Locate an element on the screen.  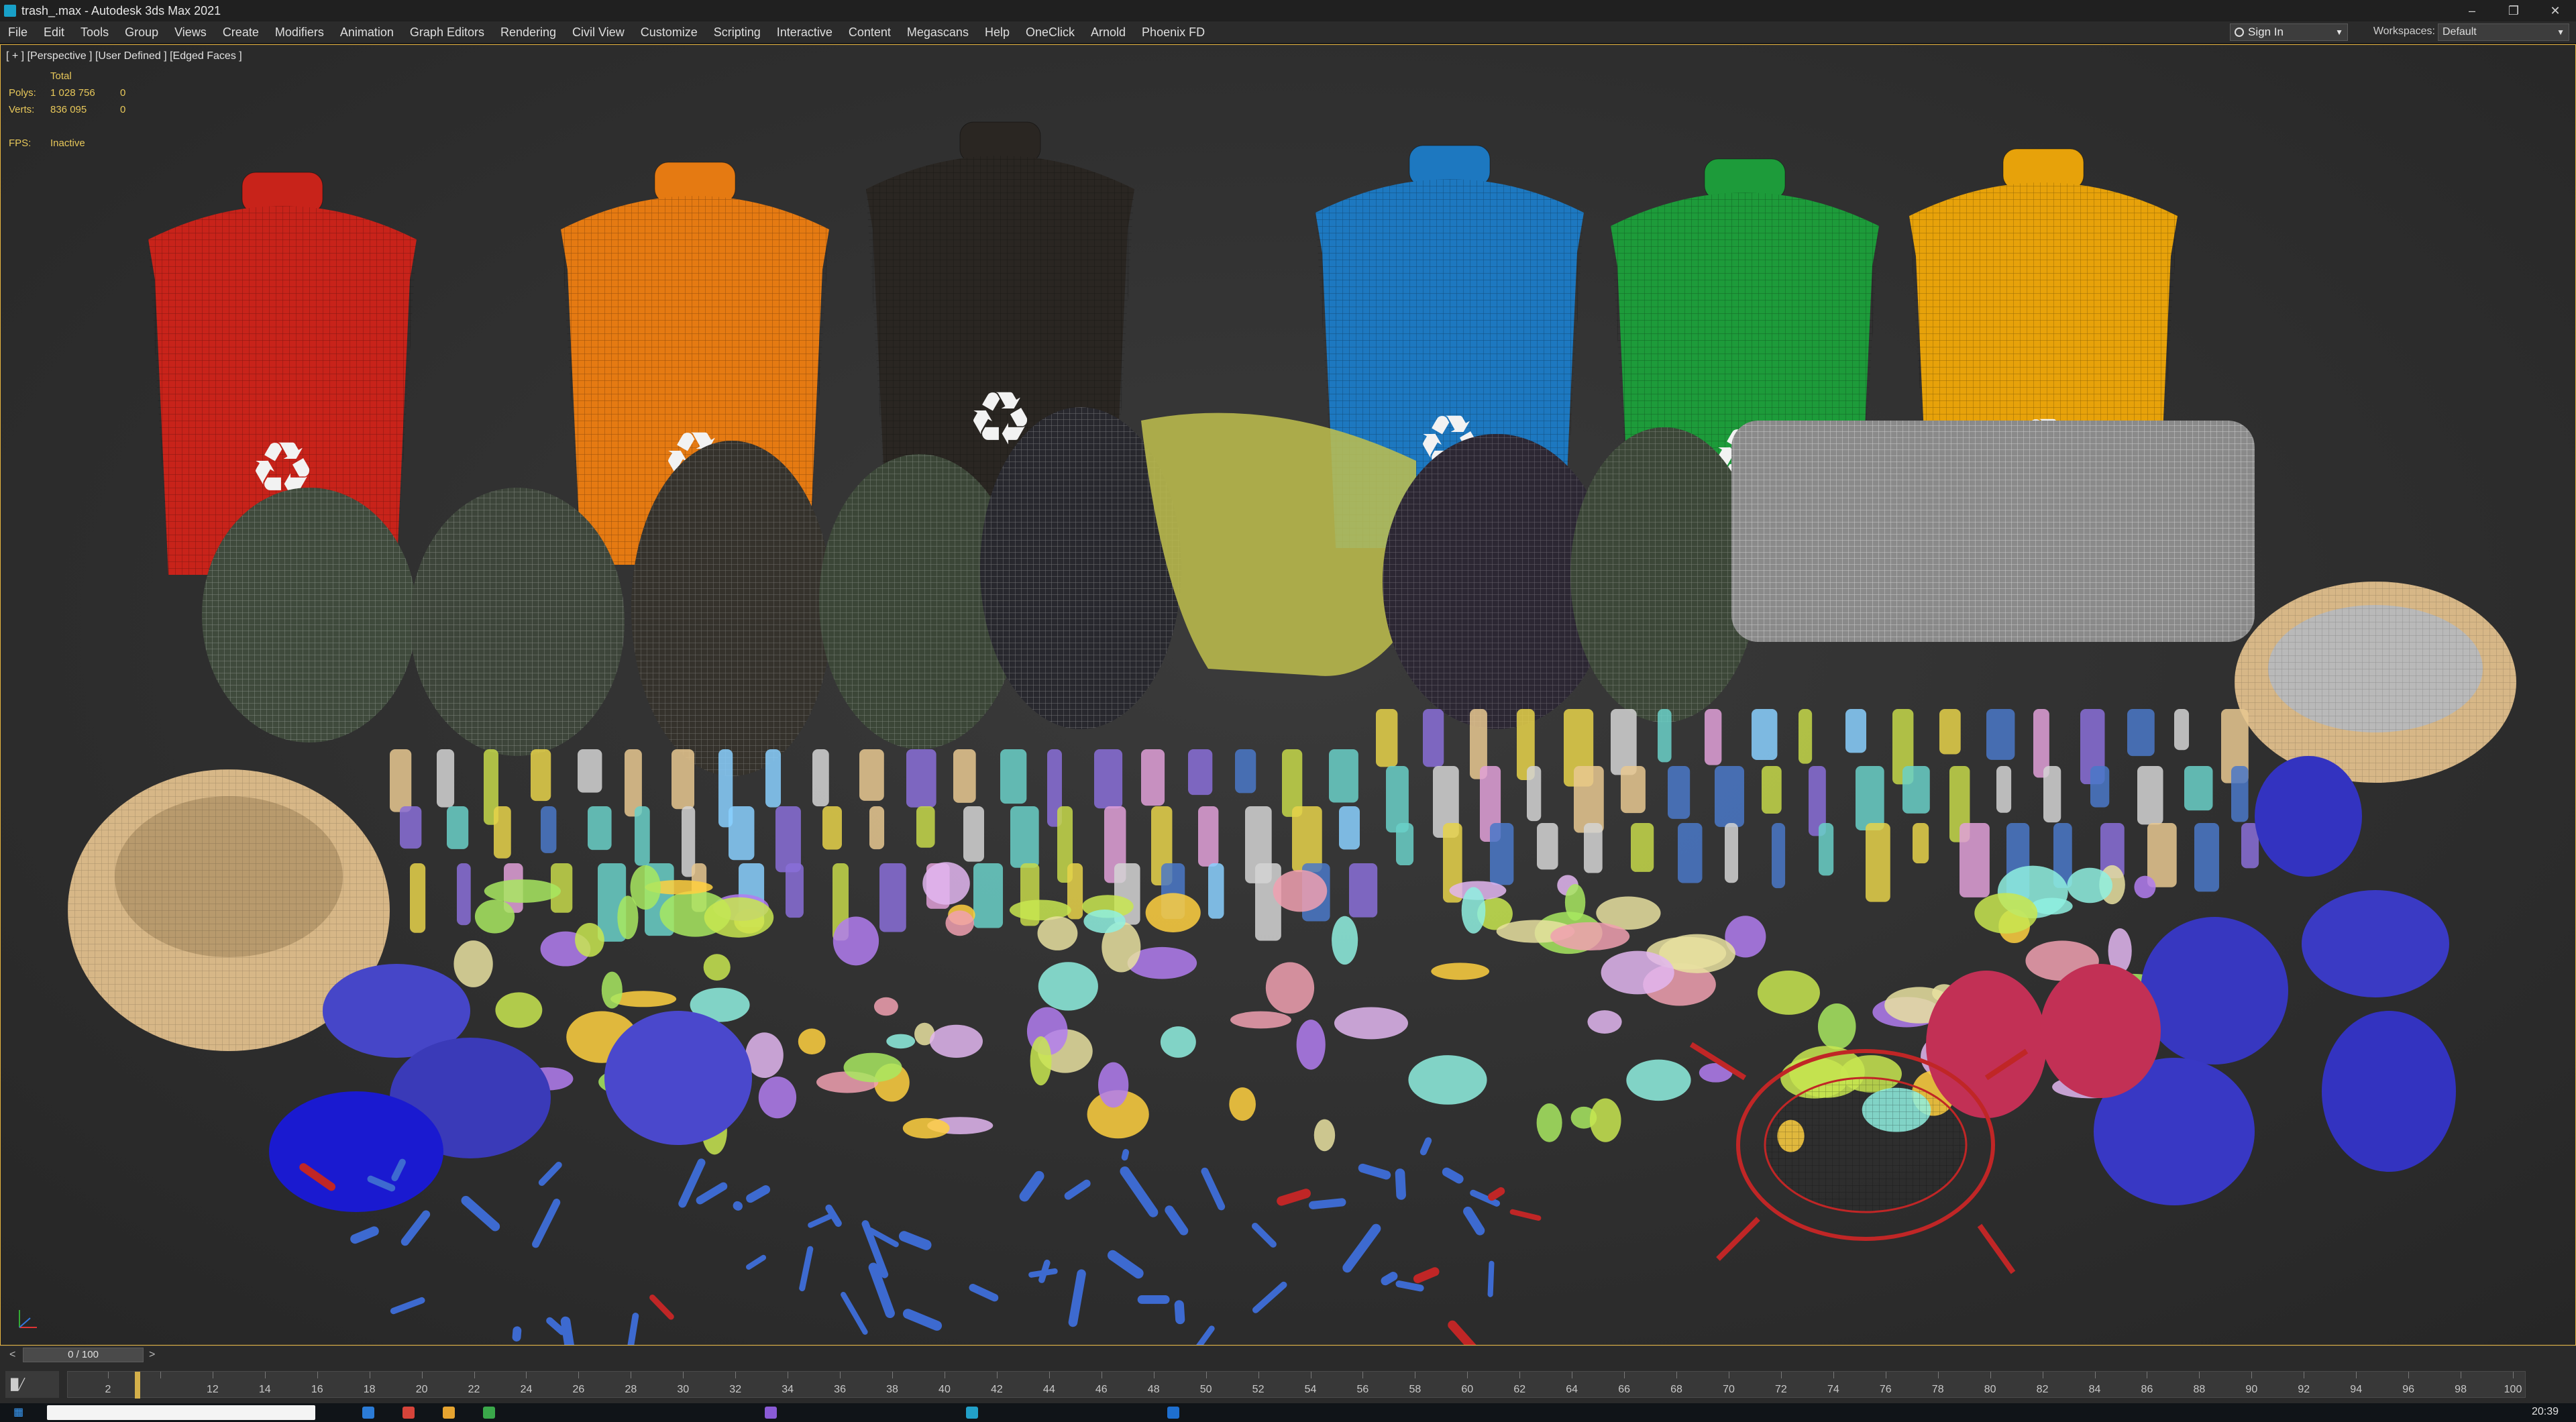
taskbar-search is located at coordinates (181, 1412).